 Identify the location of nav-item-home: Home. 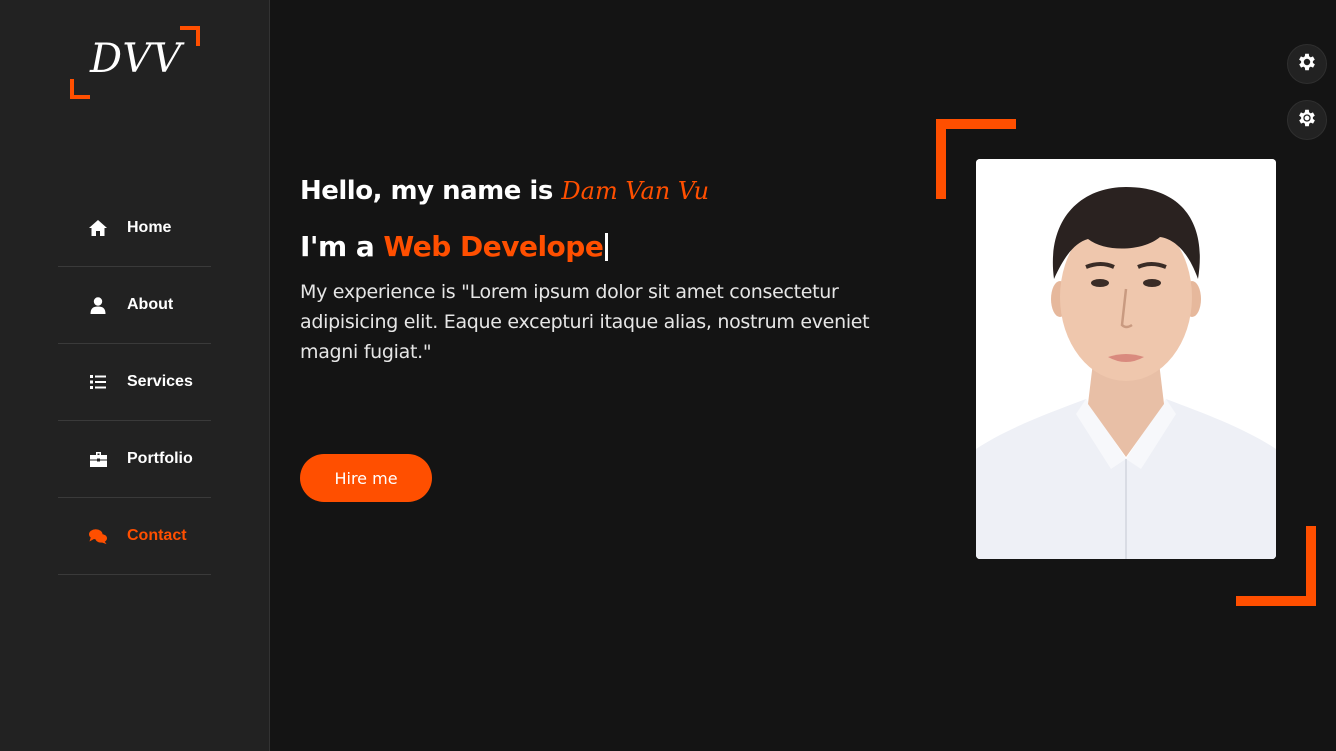
(134, 228).